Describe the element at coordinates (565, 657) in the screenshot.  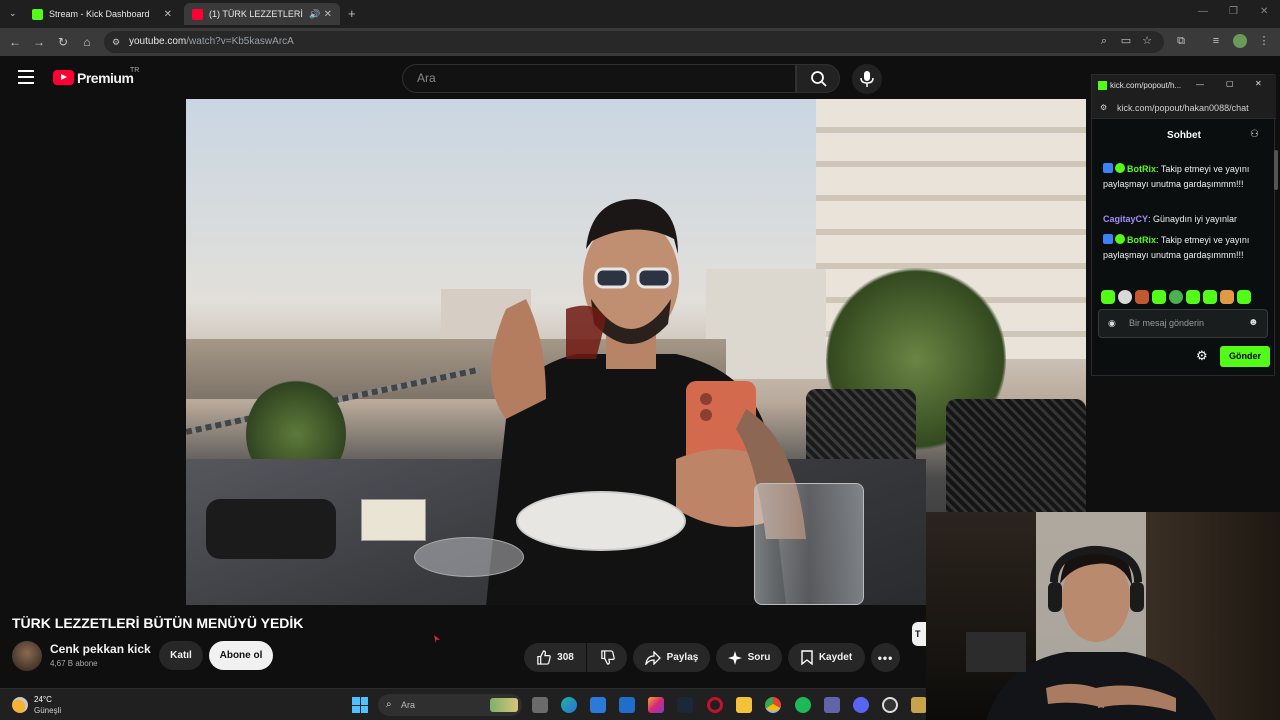
I see `like-count: 308` at that location.